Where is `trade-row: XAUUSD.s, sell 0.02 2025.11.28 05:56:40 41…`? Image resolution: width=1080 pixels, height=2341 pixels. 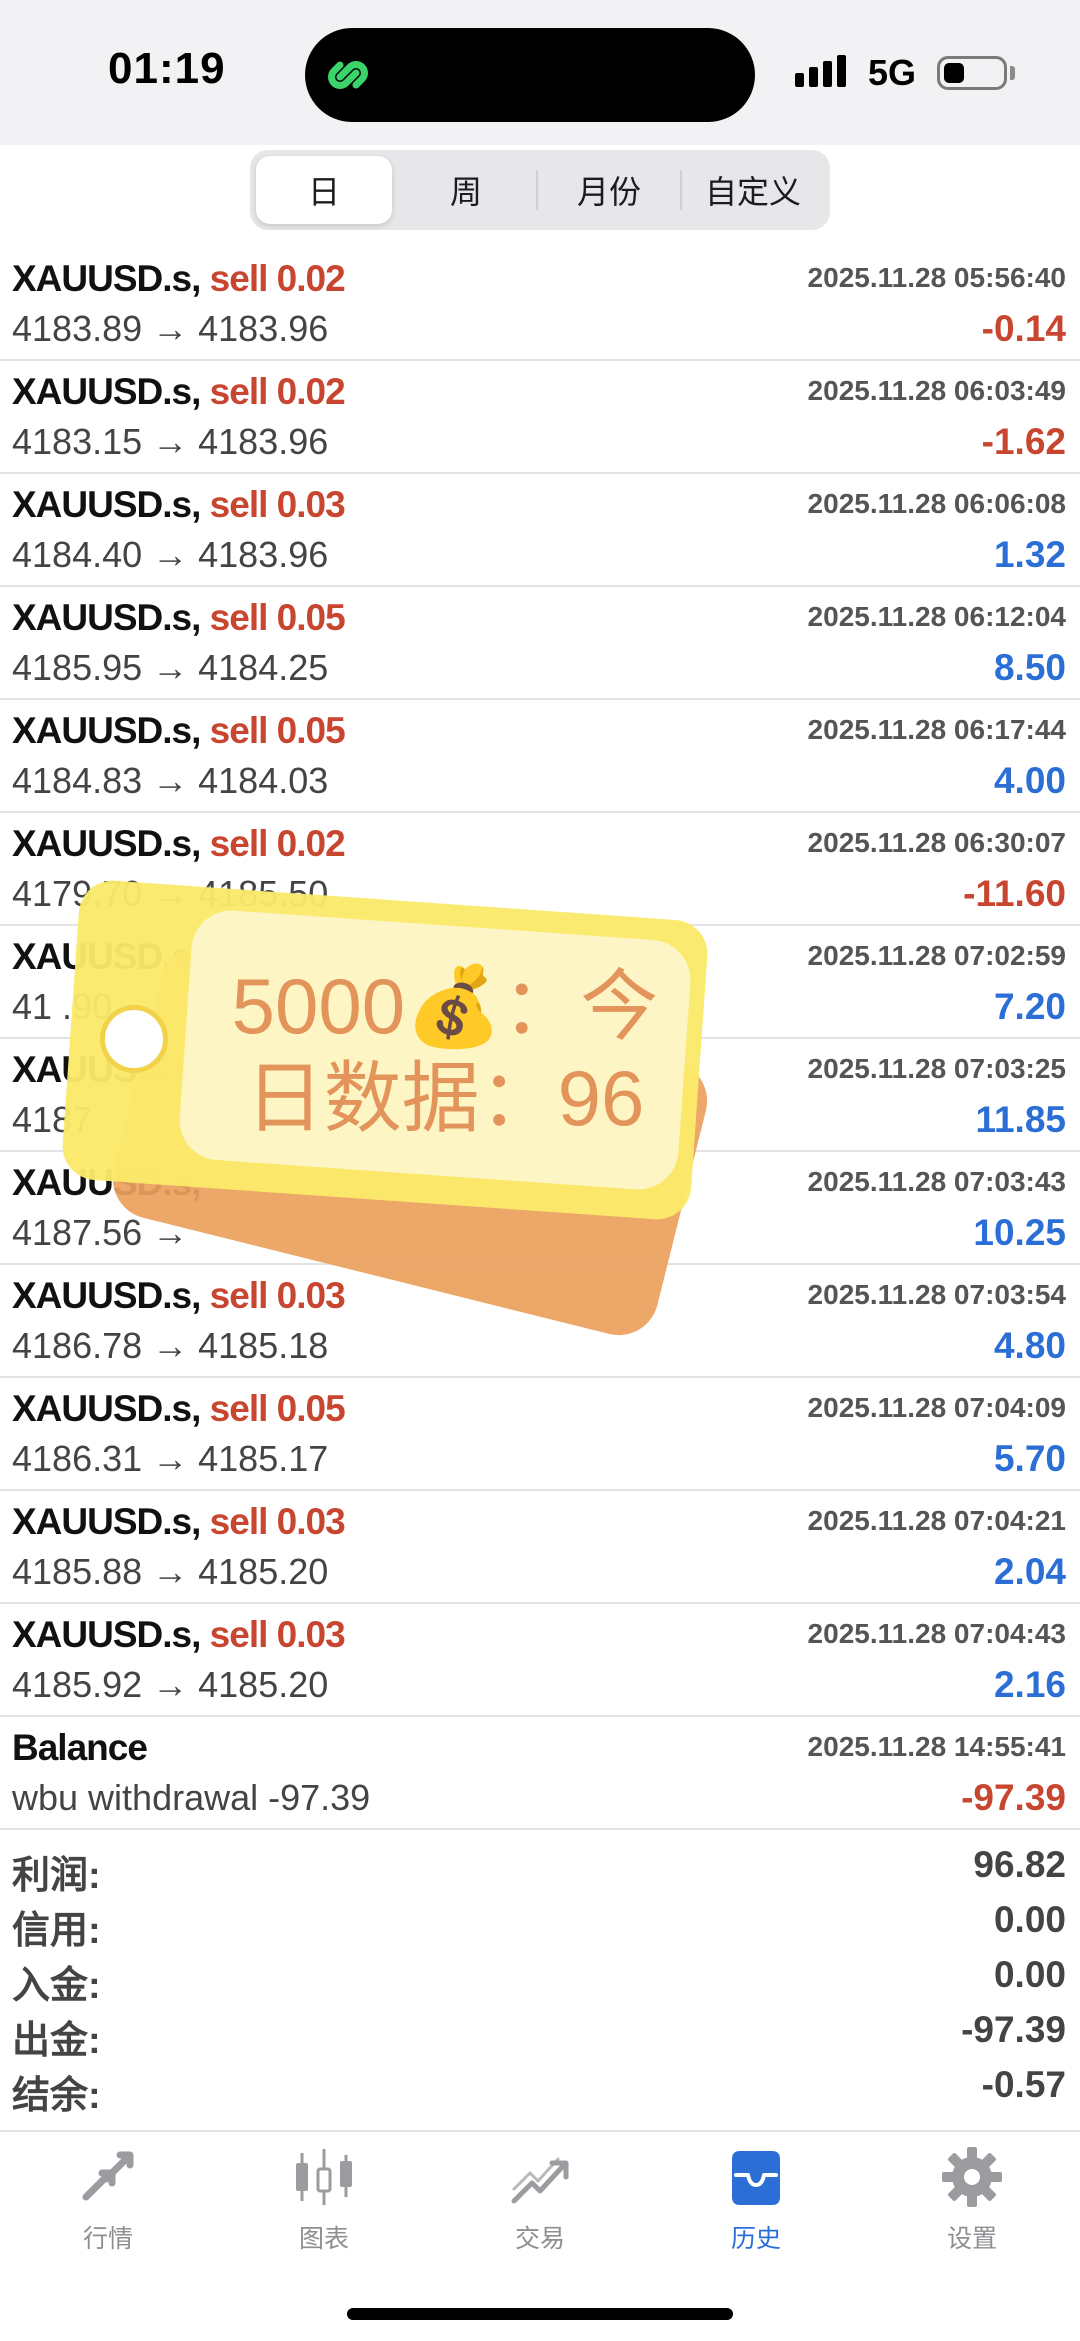 trade-row: XAUUSD.s, sell 0.02 2025.11.28 05:56:40 41… is located at coordinates (540, 304).